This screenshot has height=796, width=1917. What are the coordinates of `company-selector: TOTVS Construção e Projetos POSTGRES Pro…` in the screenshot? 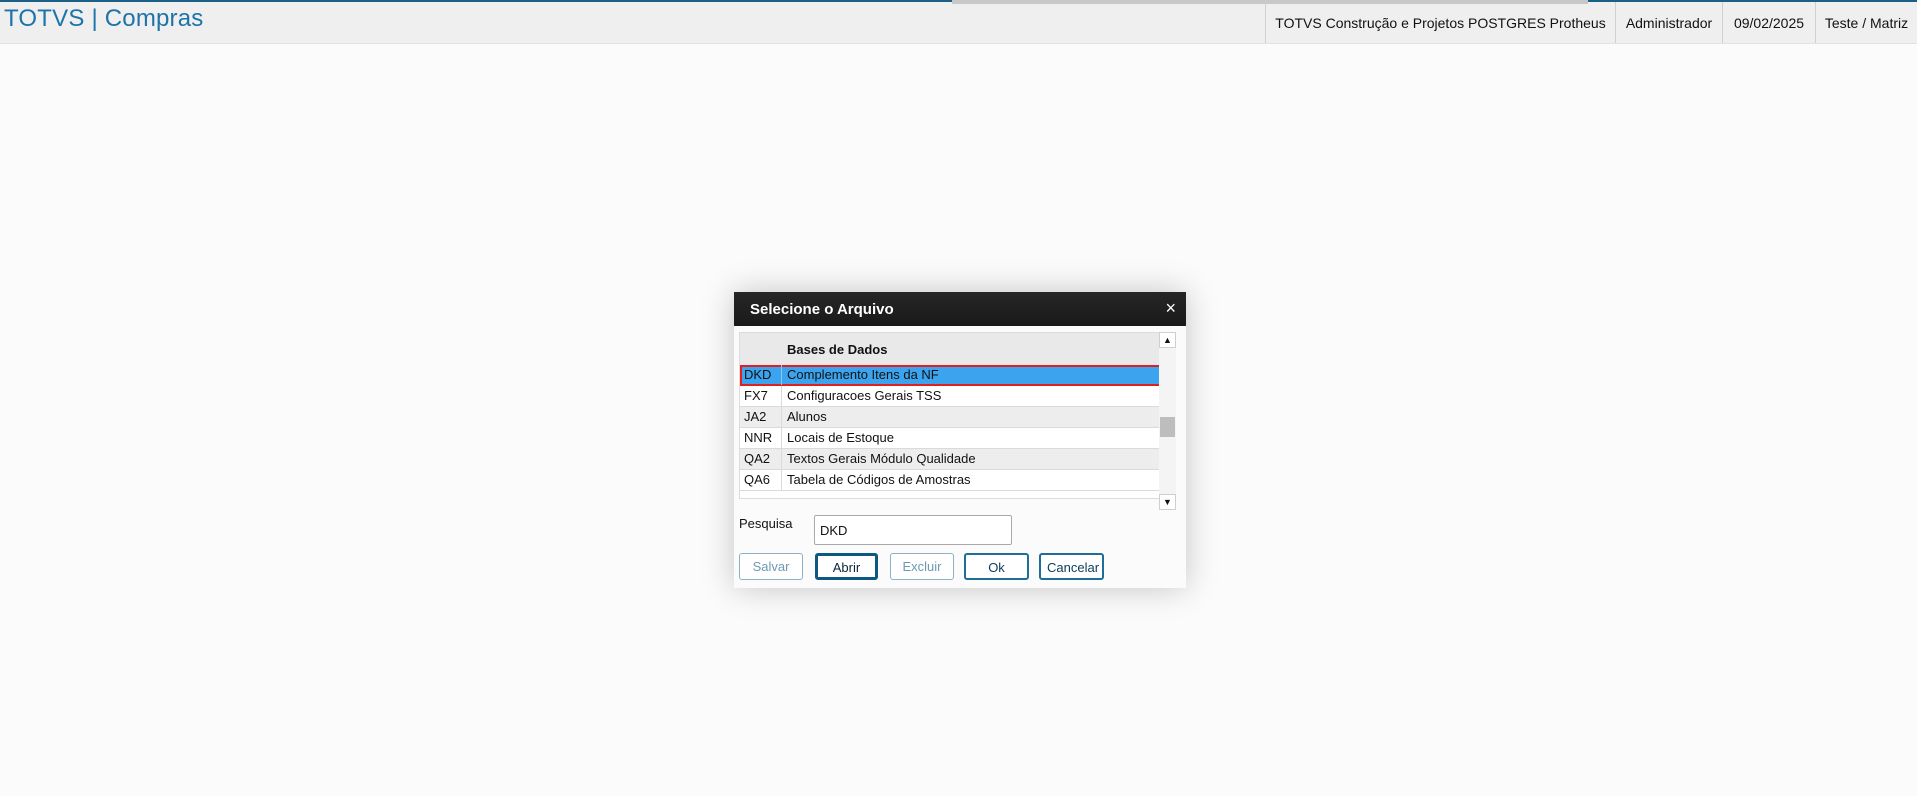 It's located at (1440, 22).